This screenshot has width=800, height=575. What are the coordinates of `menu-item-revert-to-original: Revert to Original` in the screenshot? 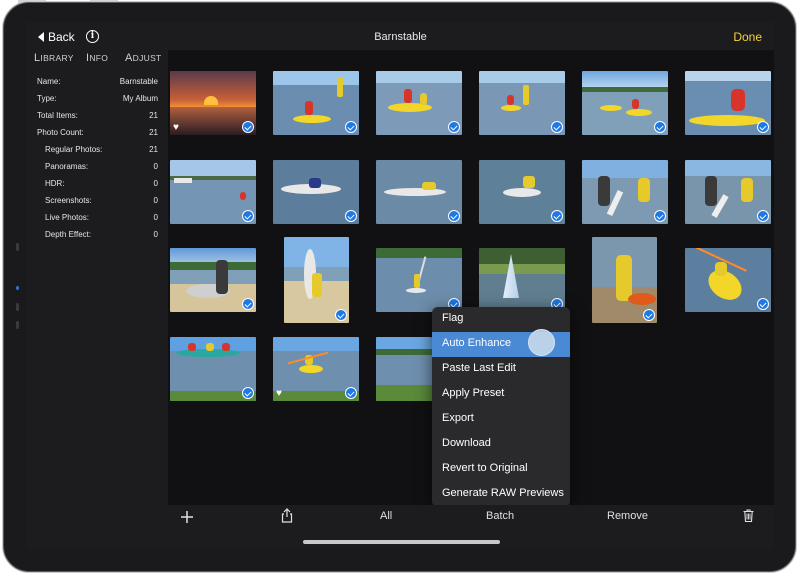 It's located at (501, 469).